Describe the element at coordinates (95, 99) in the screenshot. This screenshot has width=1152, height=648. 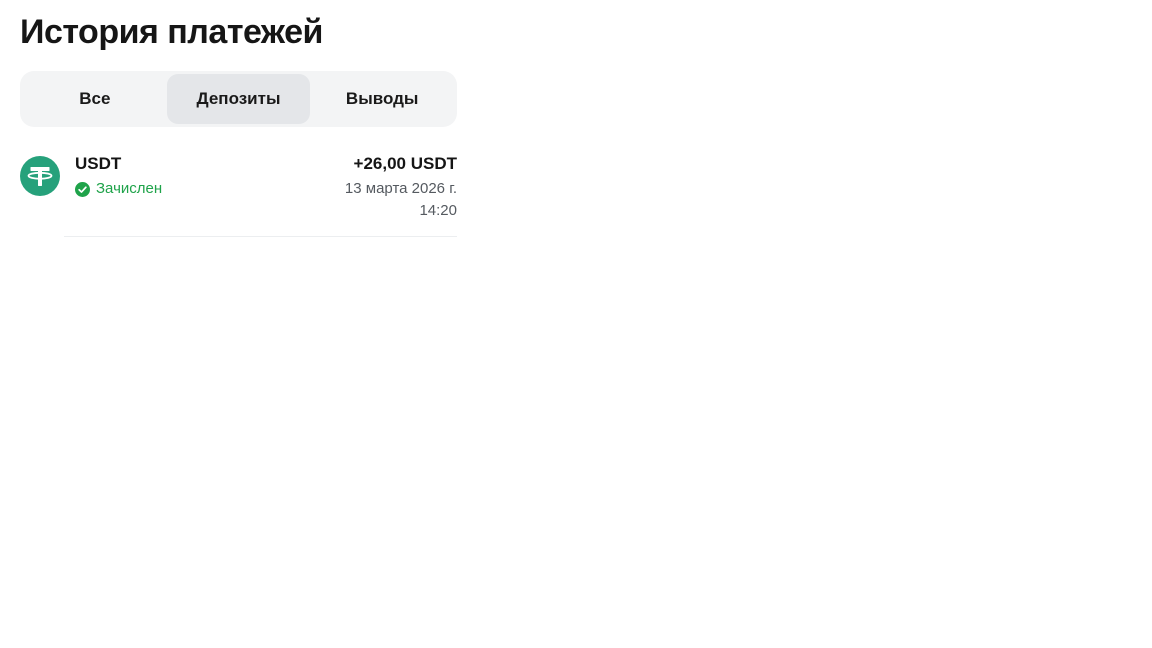
I see `tab-all: Все` at that location.